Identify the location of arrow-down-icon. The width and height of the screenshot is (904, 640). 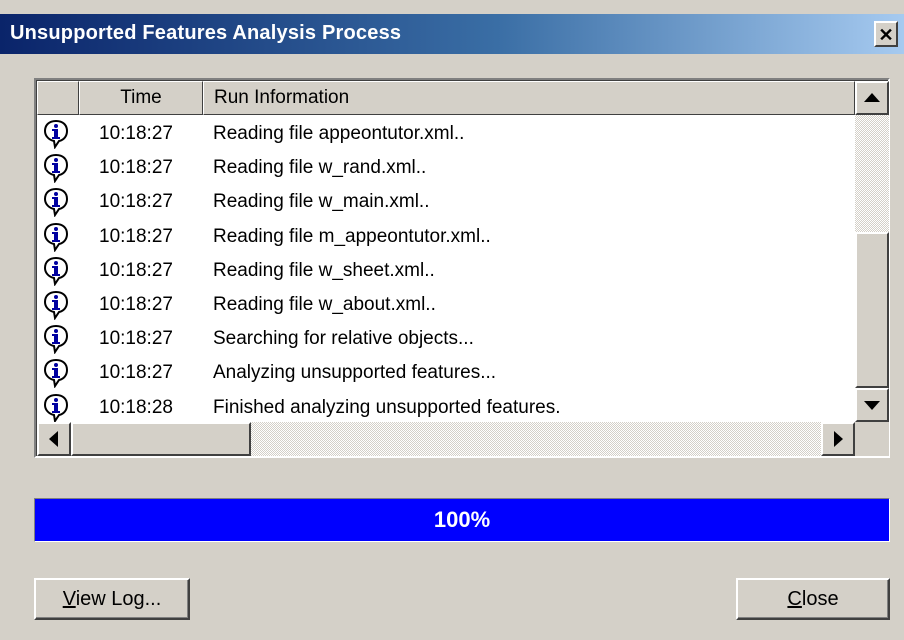
(872, 405).